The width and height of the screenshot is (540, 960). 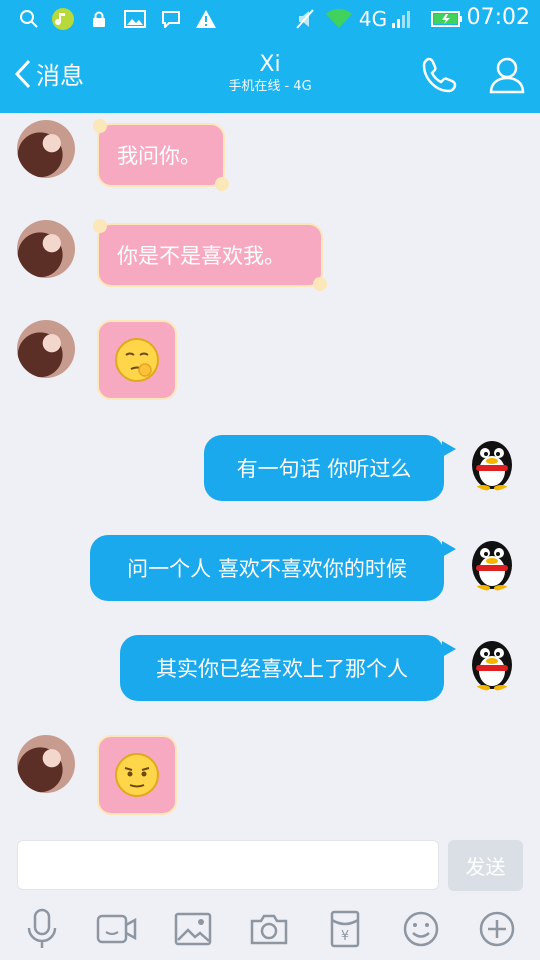 I want to click on message-bubble-outgoing: 有一句话 你听过么, so click(x=330, y=468).